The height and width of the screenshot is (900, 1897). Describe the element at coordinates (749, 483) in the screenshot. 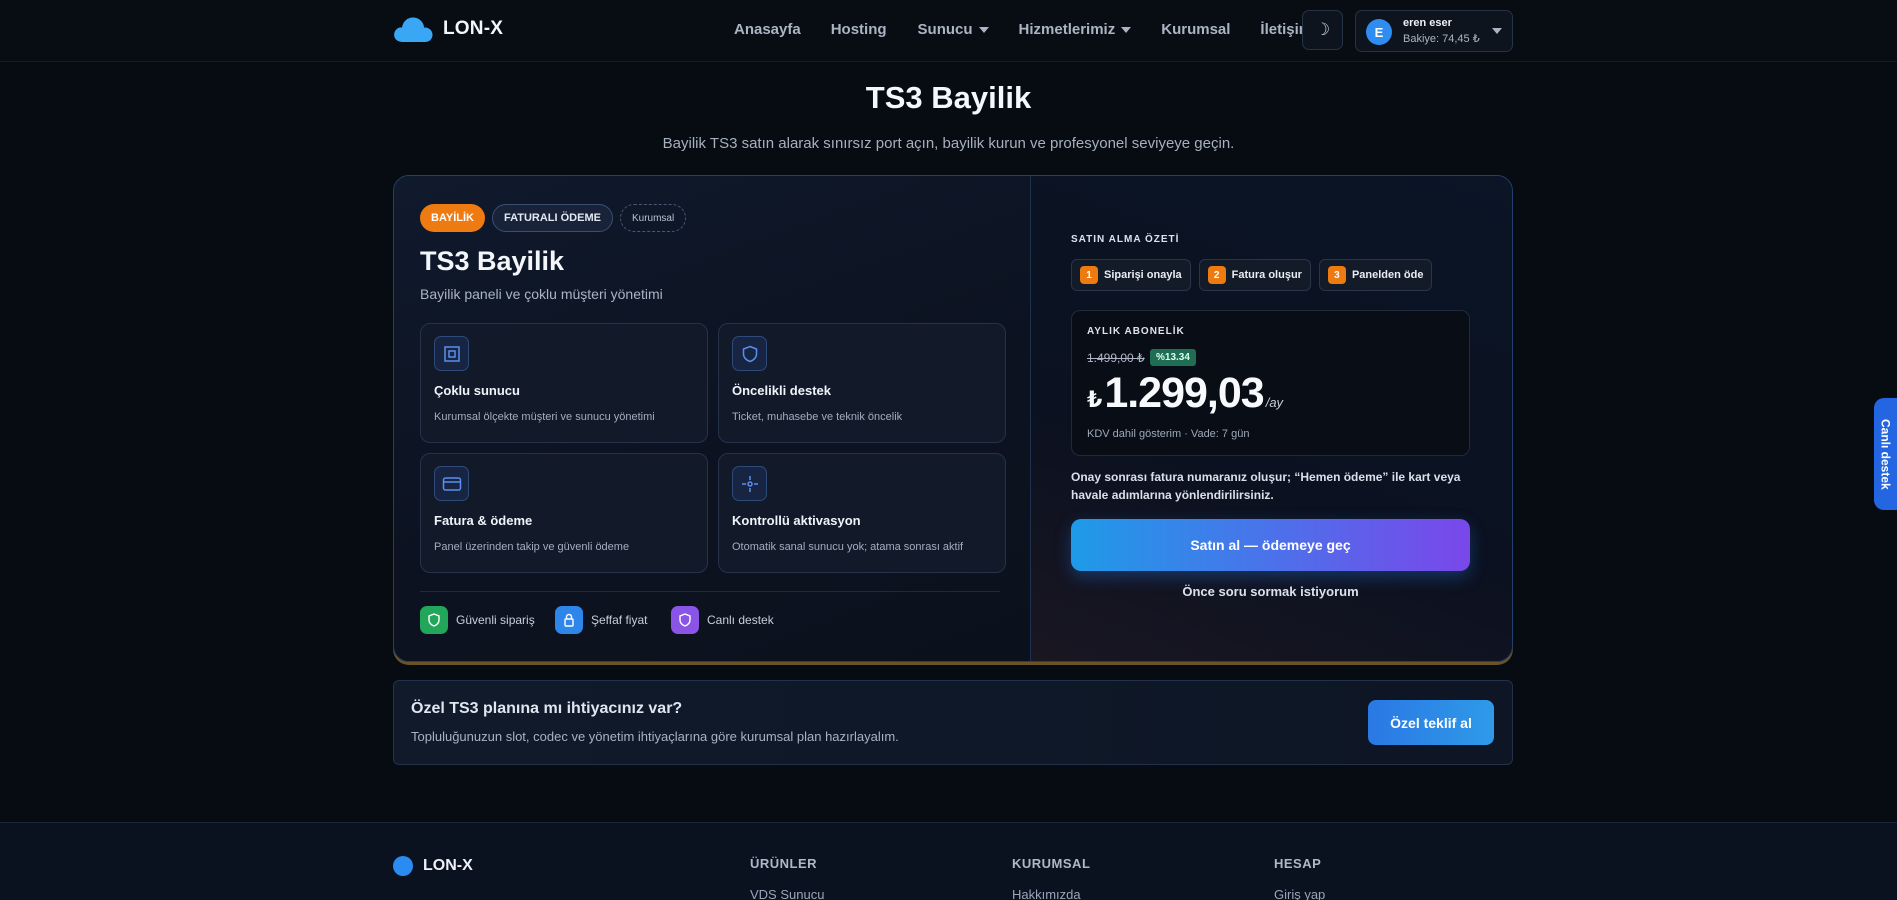

I see `crosshair-icon` at that location.